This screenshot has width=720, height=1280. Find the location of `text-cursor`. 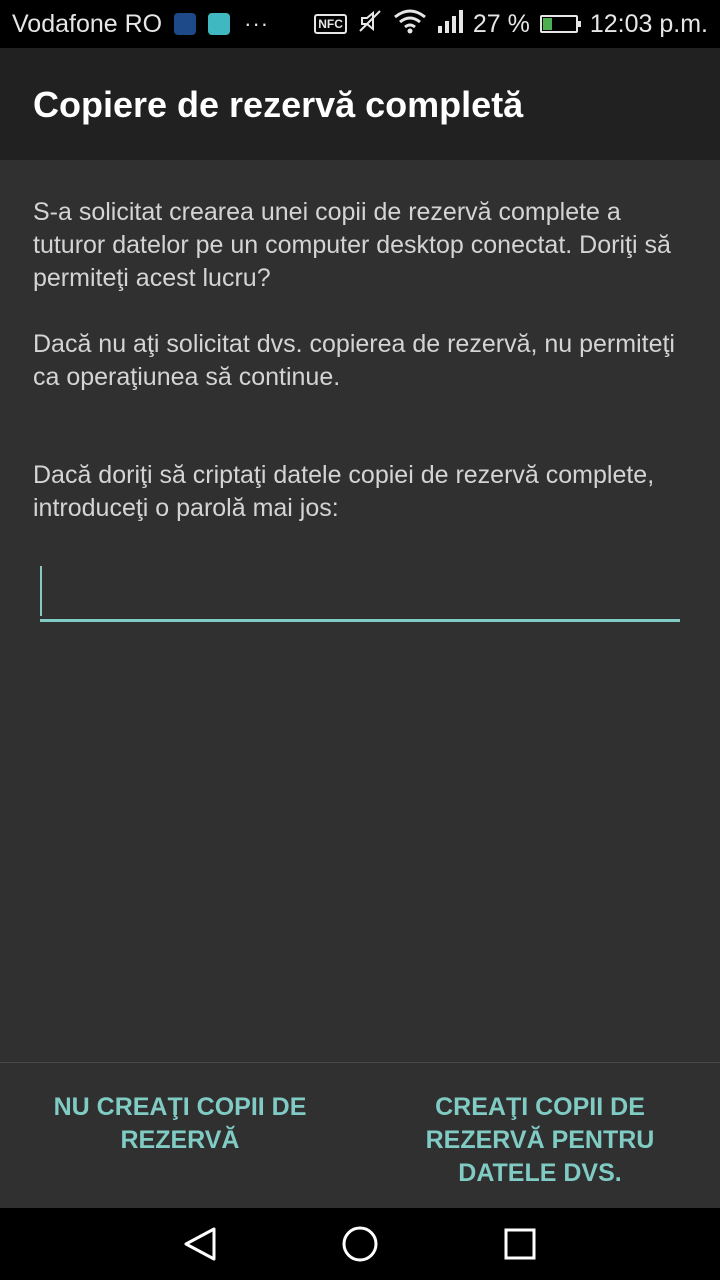

text-cursor is located at coordinates (41, 591).